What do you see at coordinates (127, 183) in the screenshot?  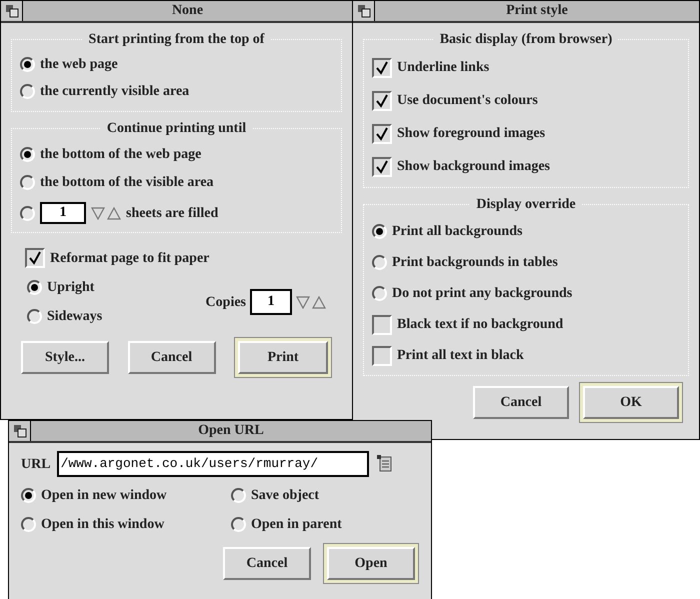 I see `option-label: the bottom of the visible area` at bounding box center [127, 183].